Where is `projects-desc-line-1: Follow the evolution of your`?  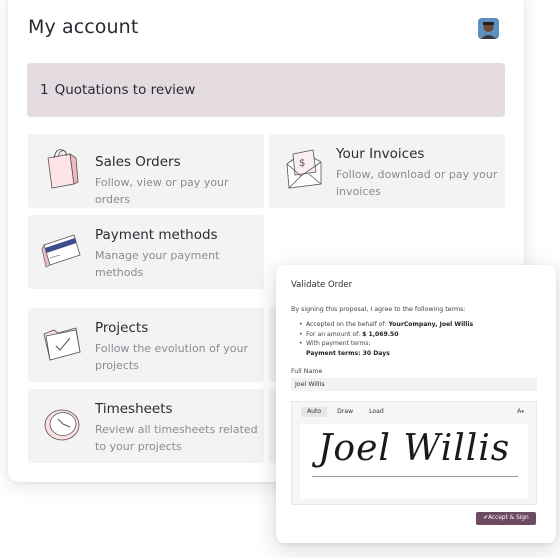 projects-desc-line-1: Follow the evolution of your is located at coordinates (171, 348).